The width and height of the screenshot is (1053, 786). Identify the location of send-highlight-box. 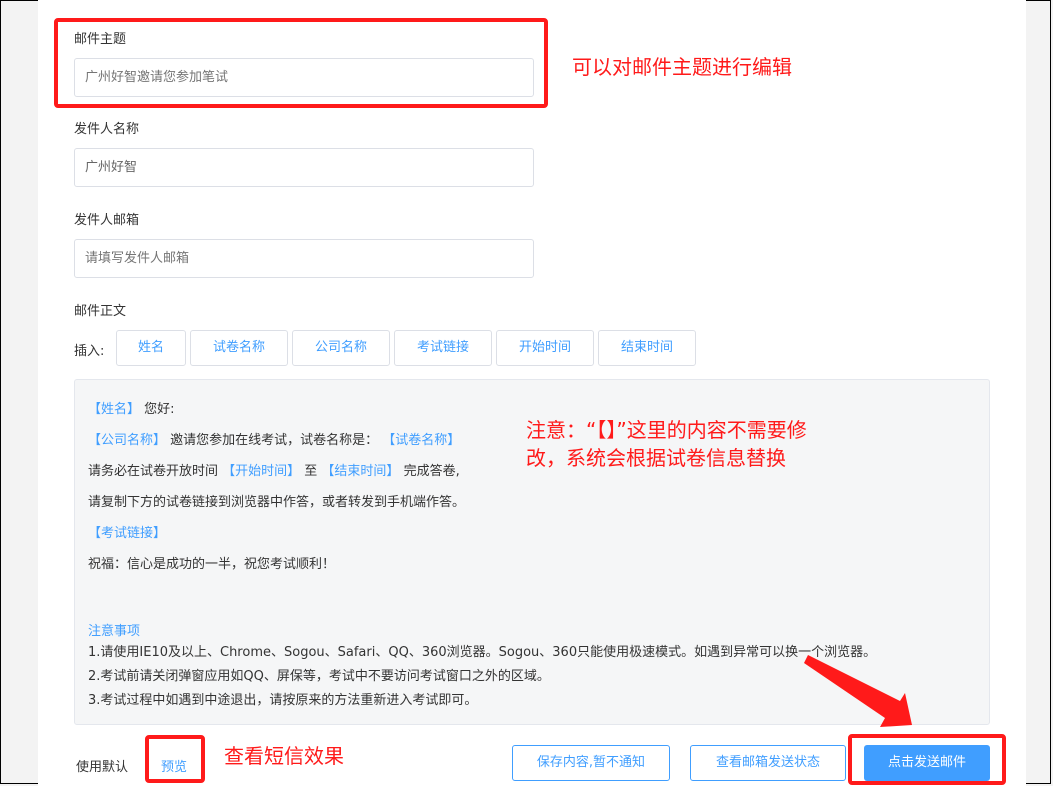
(927, 759).